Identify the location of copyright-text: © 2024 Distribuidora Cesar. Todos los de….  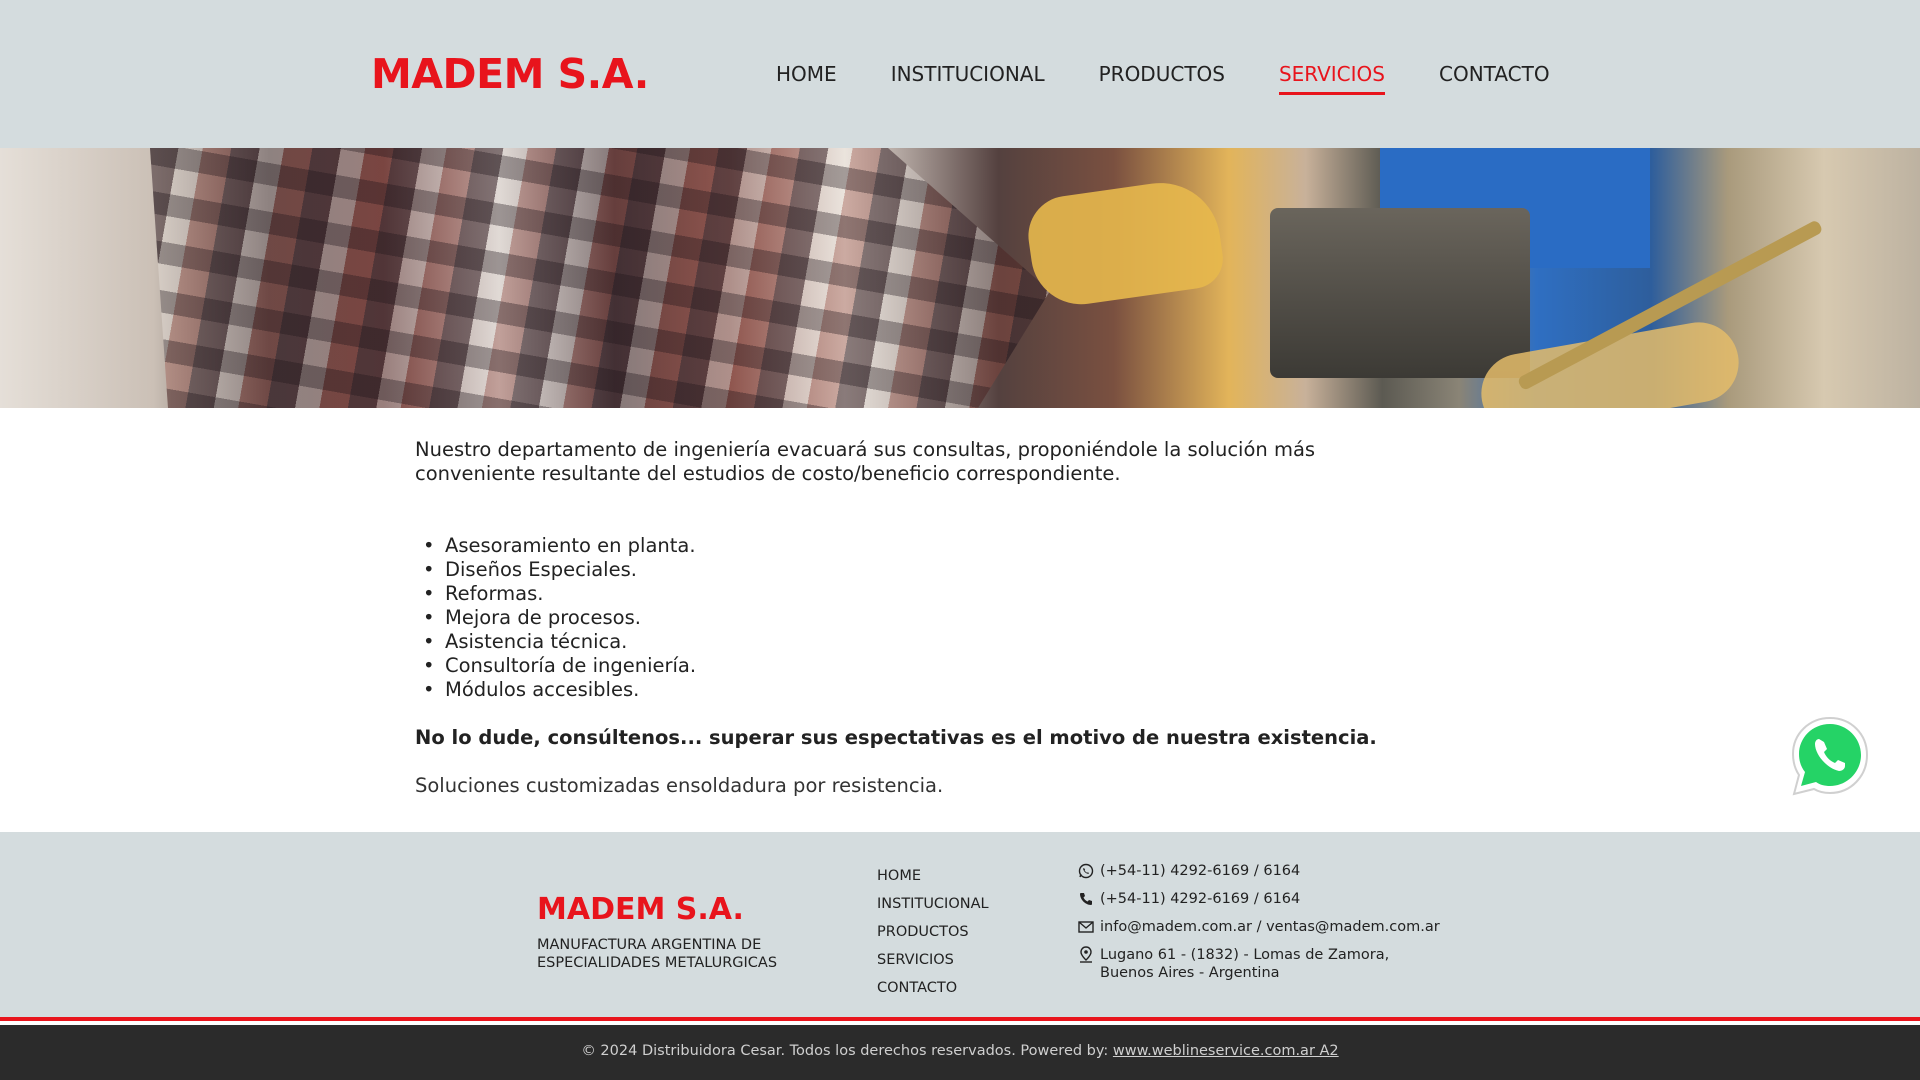
(960, 1051).